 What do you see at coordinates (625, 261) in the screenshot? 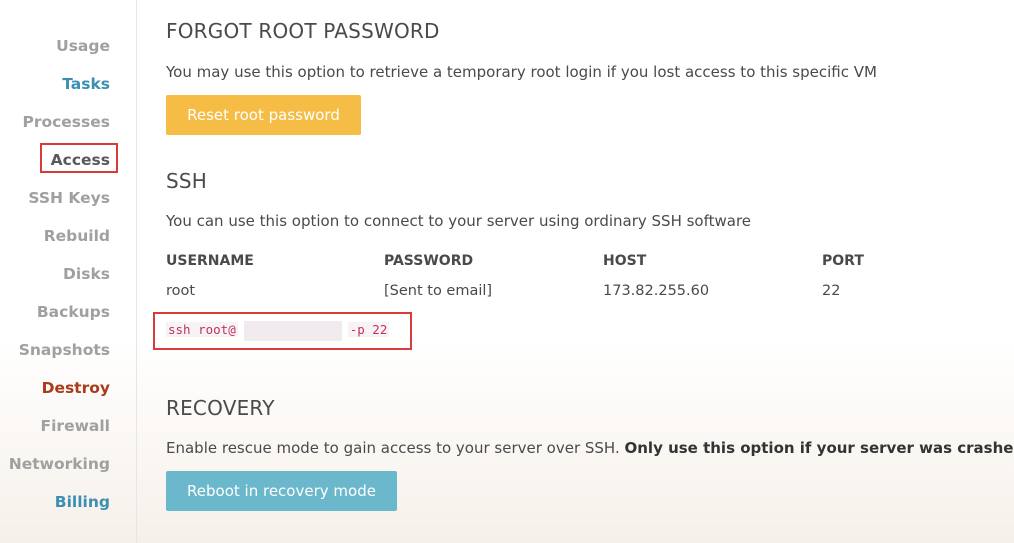
I see `column-header-host: HOST` at bounding box center [625, 261].